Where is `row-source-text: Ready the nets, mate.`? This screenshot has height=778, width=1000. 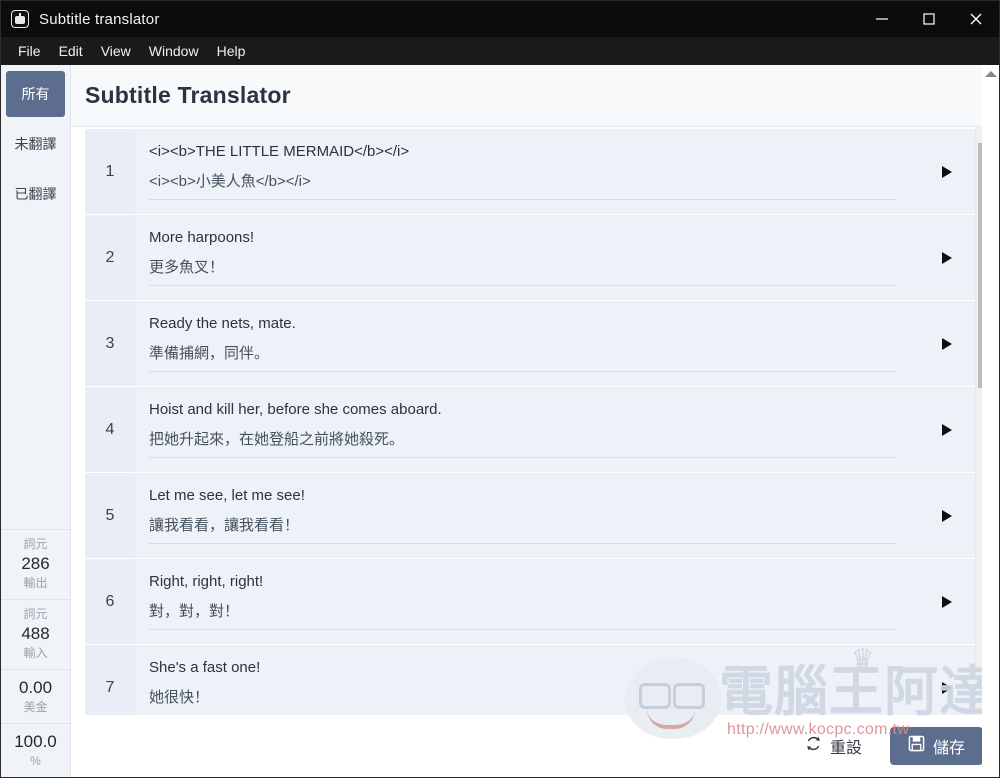 row-source-text: Ready the nets, mate. is located at coordinates (222, 323).